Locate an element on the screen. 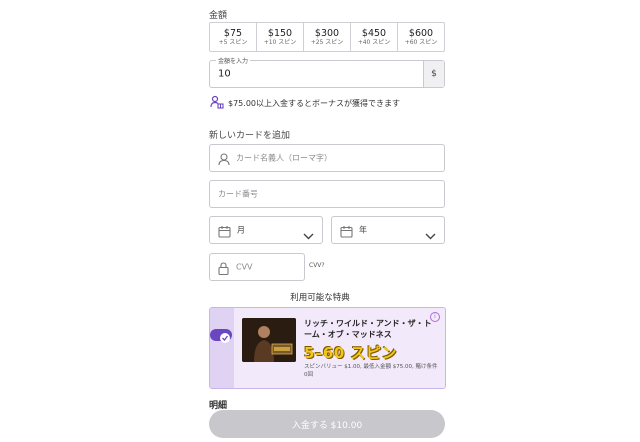  bonus-note-text: $75.00以上入金するとボーナスが獲得できます is located at coordinates (314, 103).